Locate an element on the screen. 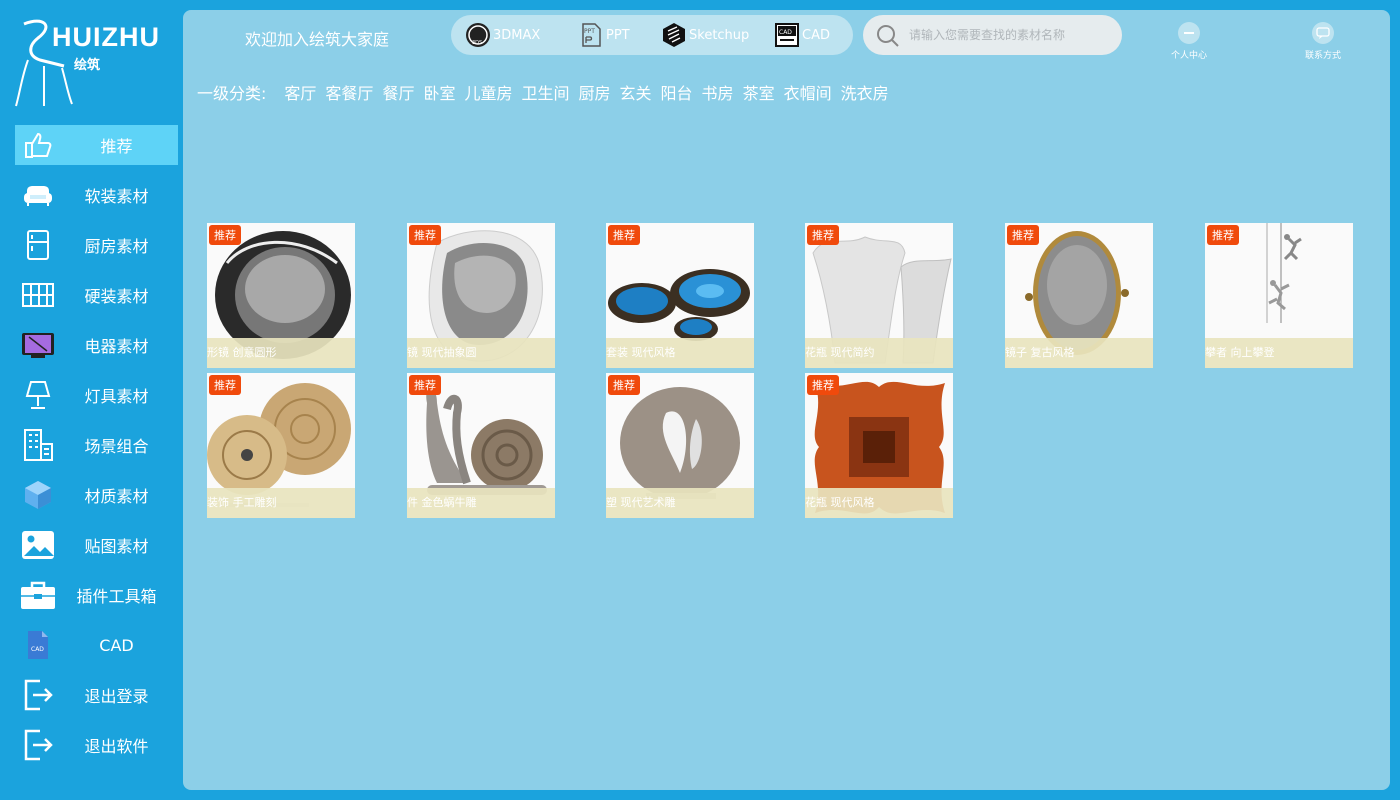  sidebar-item-label: 场景组合 is located at coordinates (116, 446).